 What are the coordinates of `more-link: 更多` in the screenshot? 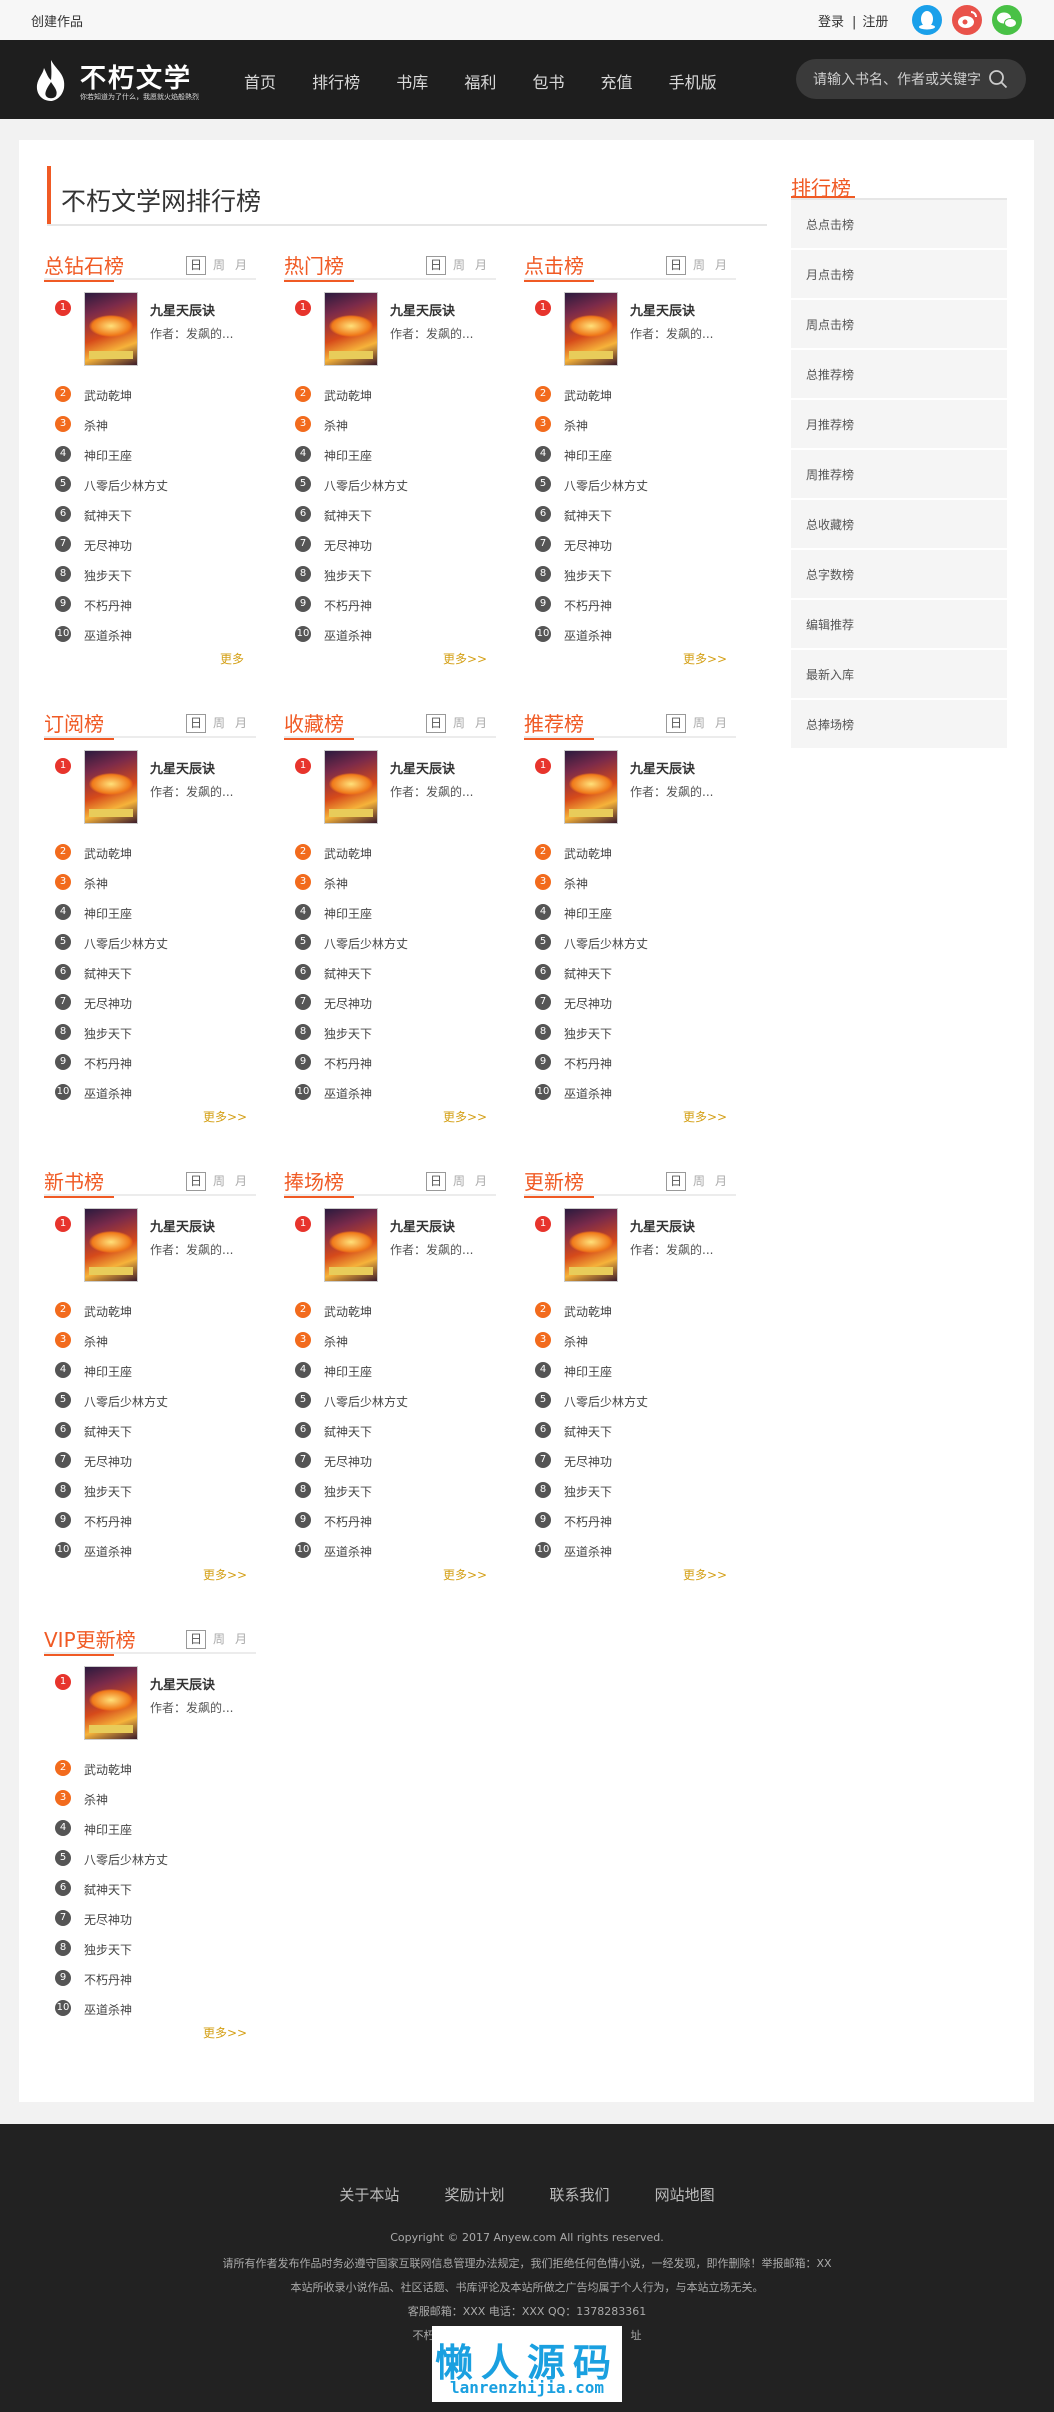 It's located at (232, 658).